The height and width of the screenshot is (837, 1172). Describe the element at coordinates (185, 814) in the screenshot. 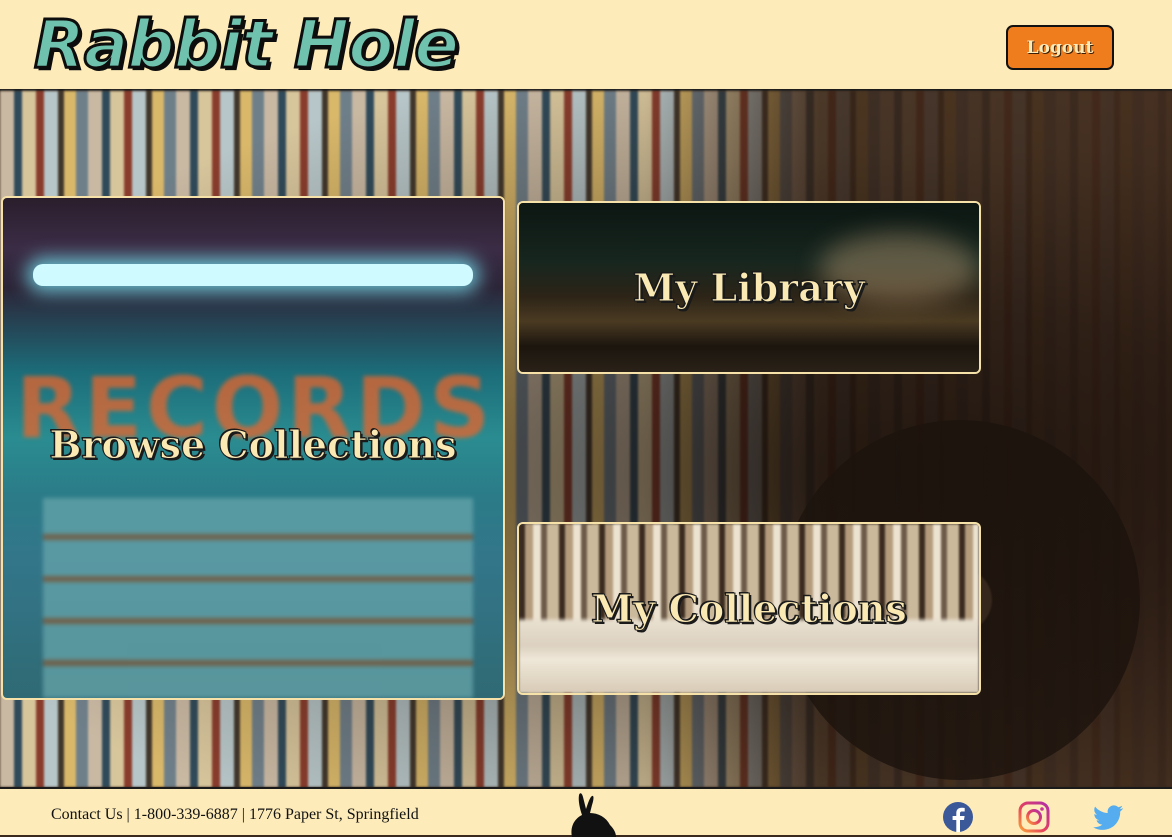

I see `phone-number: 1-800-339-6887` at that location.